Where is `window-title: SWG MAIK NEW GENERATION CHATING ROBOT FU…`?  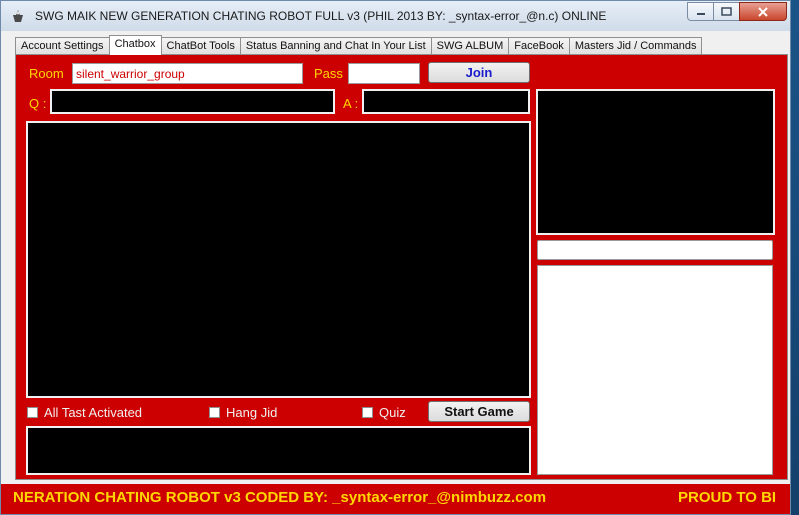 window-title: SWG MAIK NEW GENERATION CHATING ROBOT FU… is located at coordinates (321, 16).